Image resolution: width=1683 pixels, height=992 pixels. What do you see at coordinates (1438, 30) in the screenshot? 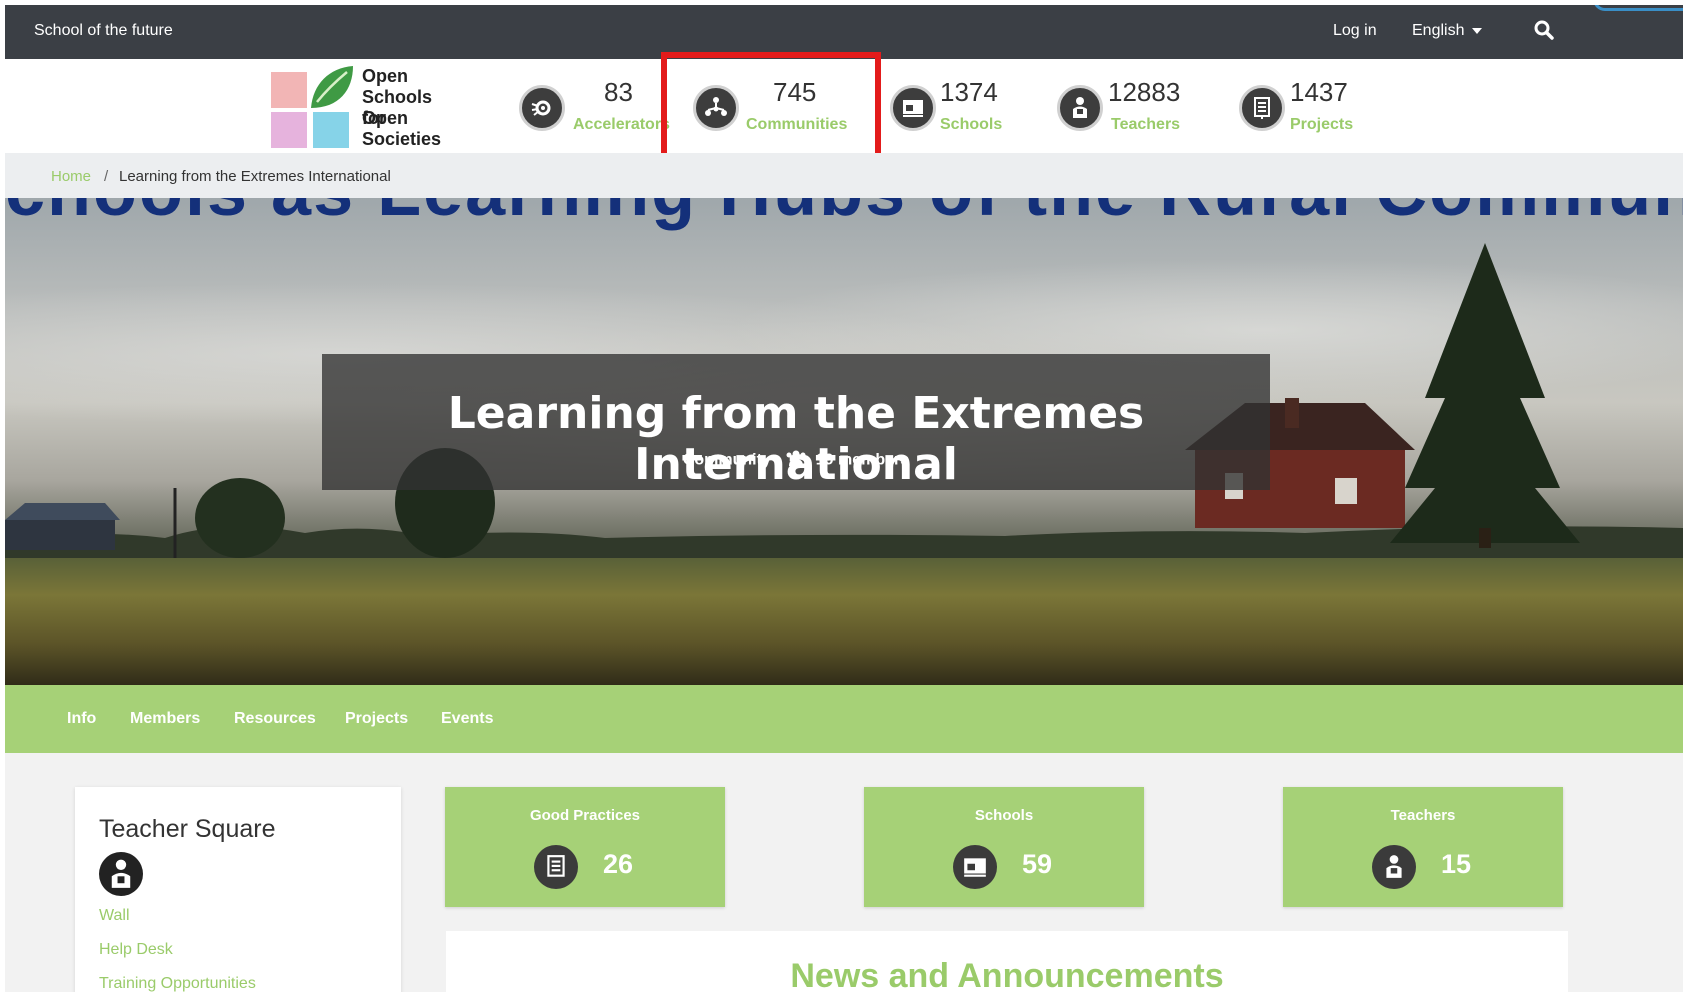
I see `language-label: English` at bounding box center [1438, 30].